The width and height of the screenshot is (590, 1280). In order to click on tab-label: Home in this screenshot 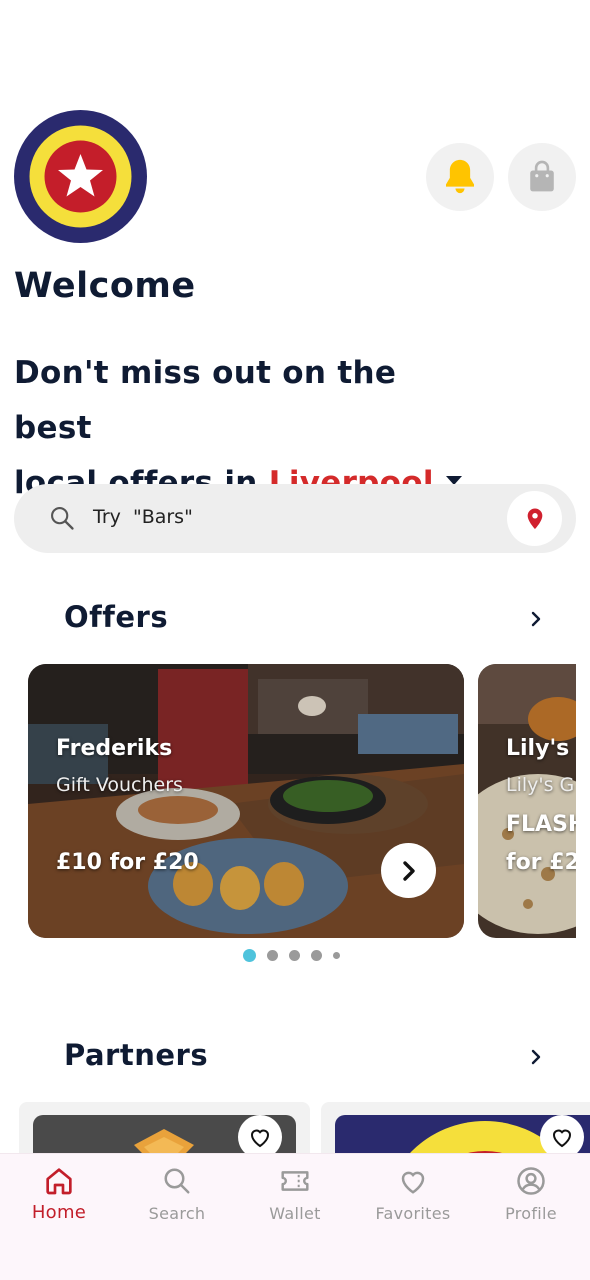, I will do `click(59, 1212)`.